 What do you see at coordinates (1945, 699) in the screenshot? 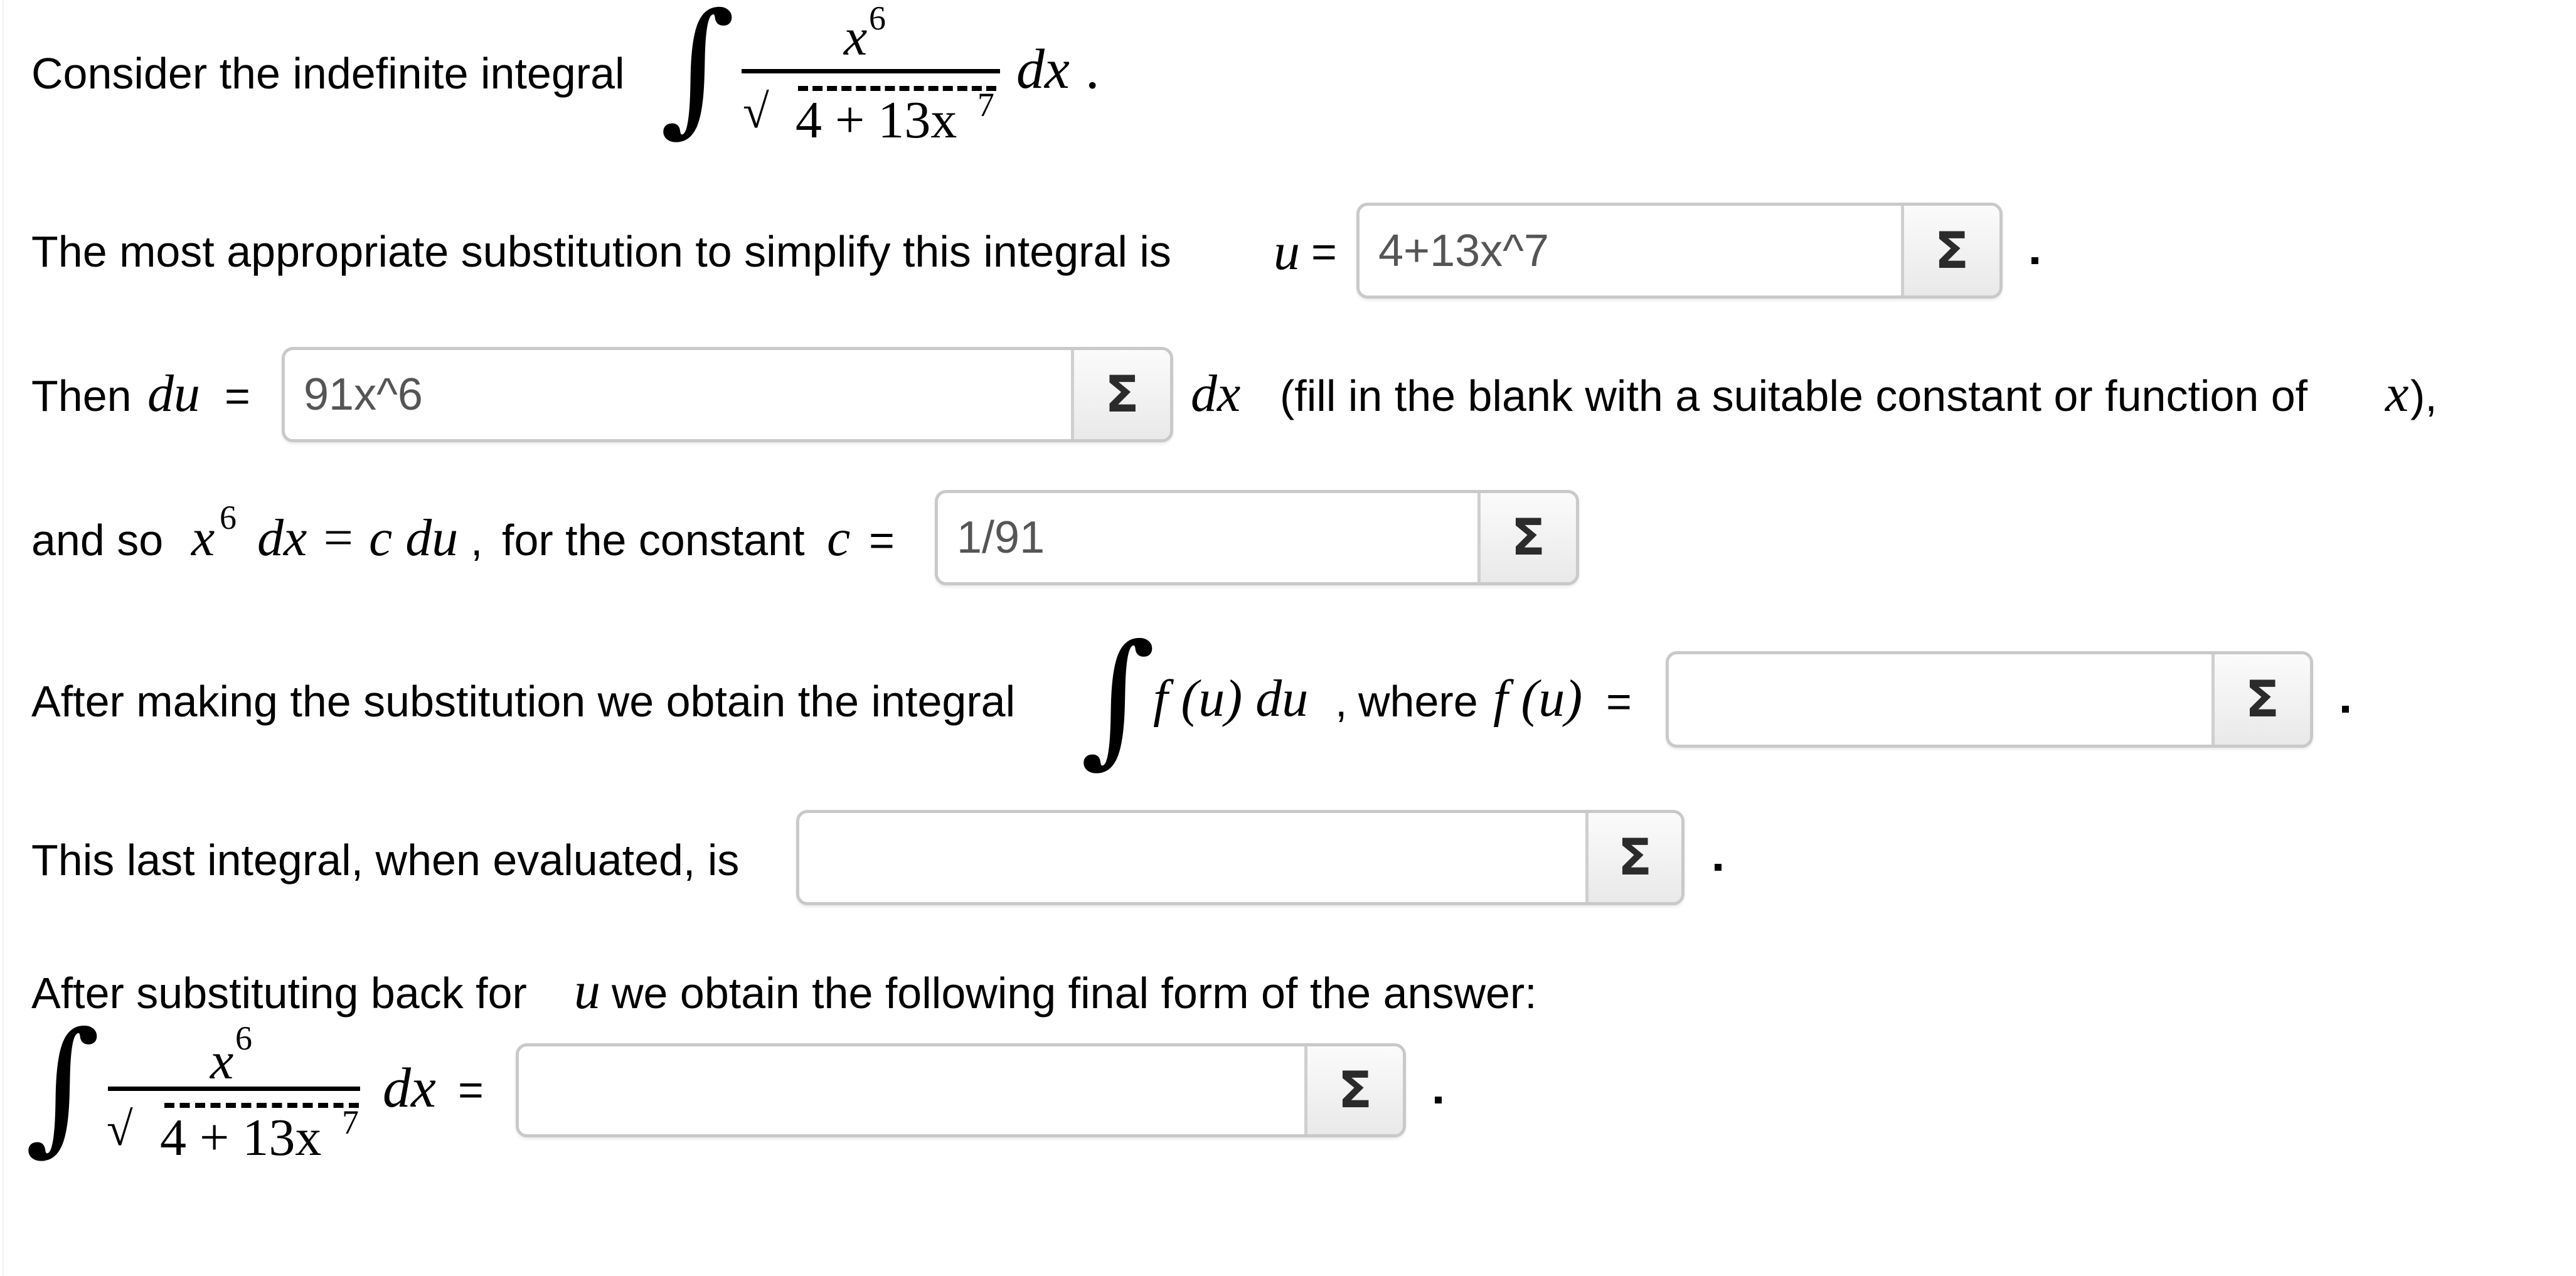
I see `fu-input` at bounding box center [1945, 699].